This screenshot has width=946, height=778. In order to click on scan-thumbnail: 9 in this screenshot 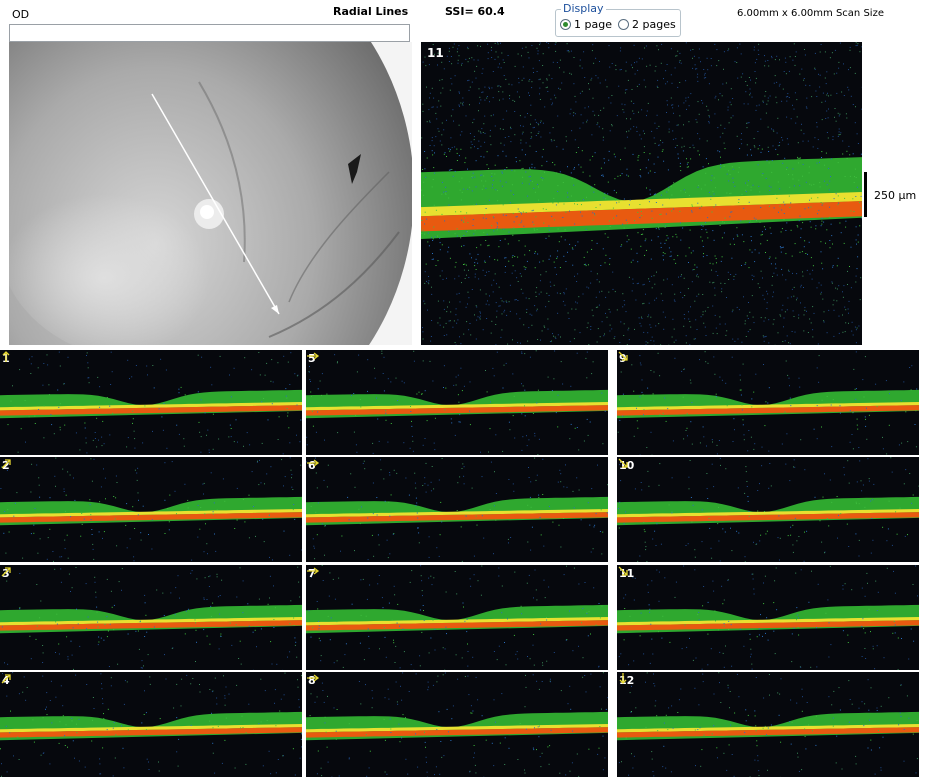, I will do `click(768, 402)`.